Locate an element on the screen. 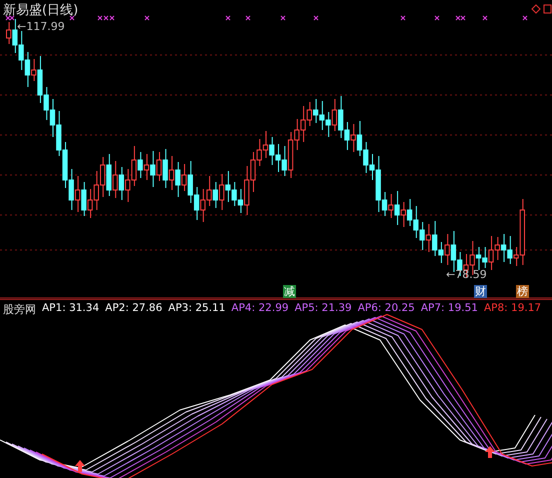  signal-badge: 减 is located at coordinates (289, 291).